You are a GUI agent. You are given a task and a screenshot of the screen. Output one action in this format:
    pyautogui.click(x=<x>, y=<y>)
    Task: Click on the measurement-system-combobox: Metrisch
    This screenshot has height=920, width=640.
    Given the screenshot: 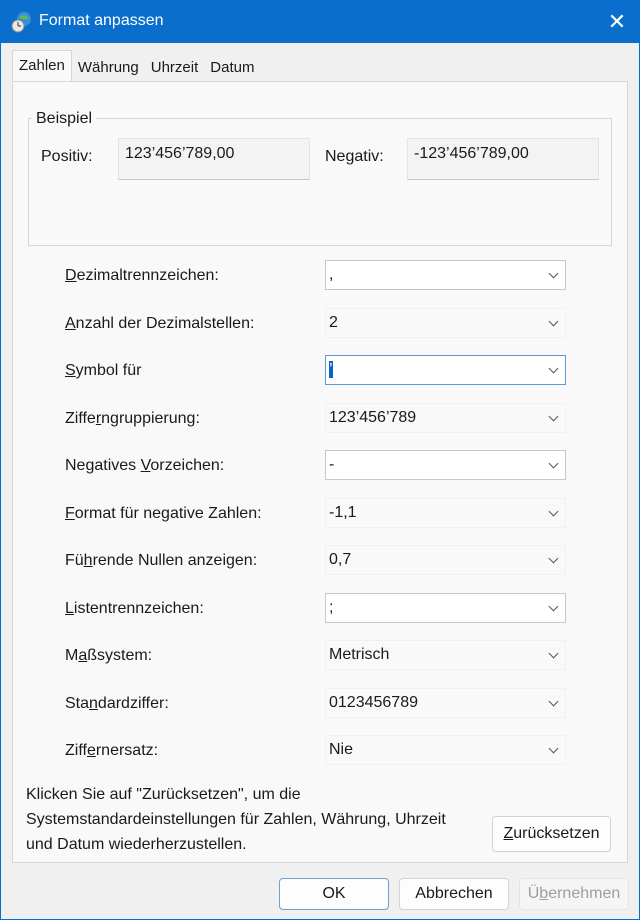 What is the action you would take?
    pyautogui.click(x=445, y=655)
    